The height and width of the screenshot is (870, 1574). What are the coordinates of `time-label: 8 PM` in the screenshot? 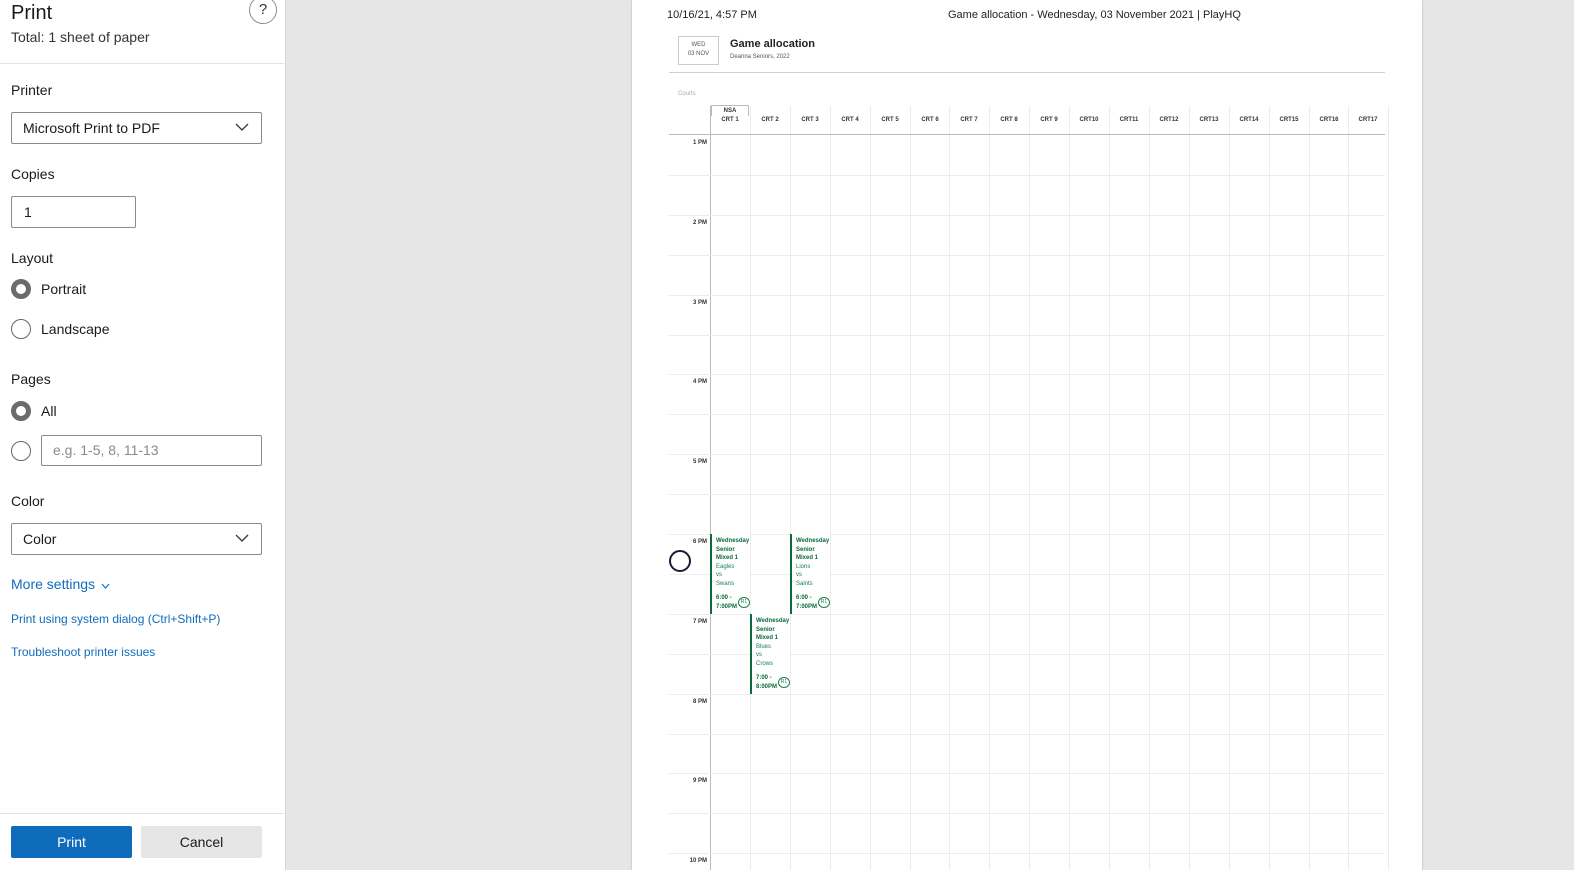 It's located at (699, 702).